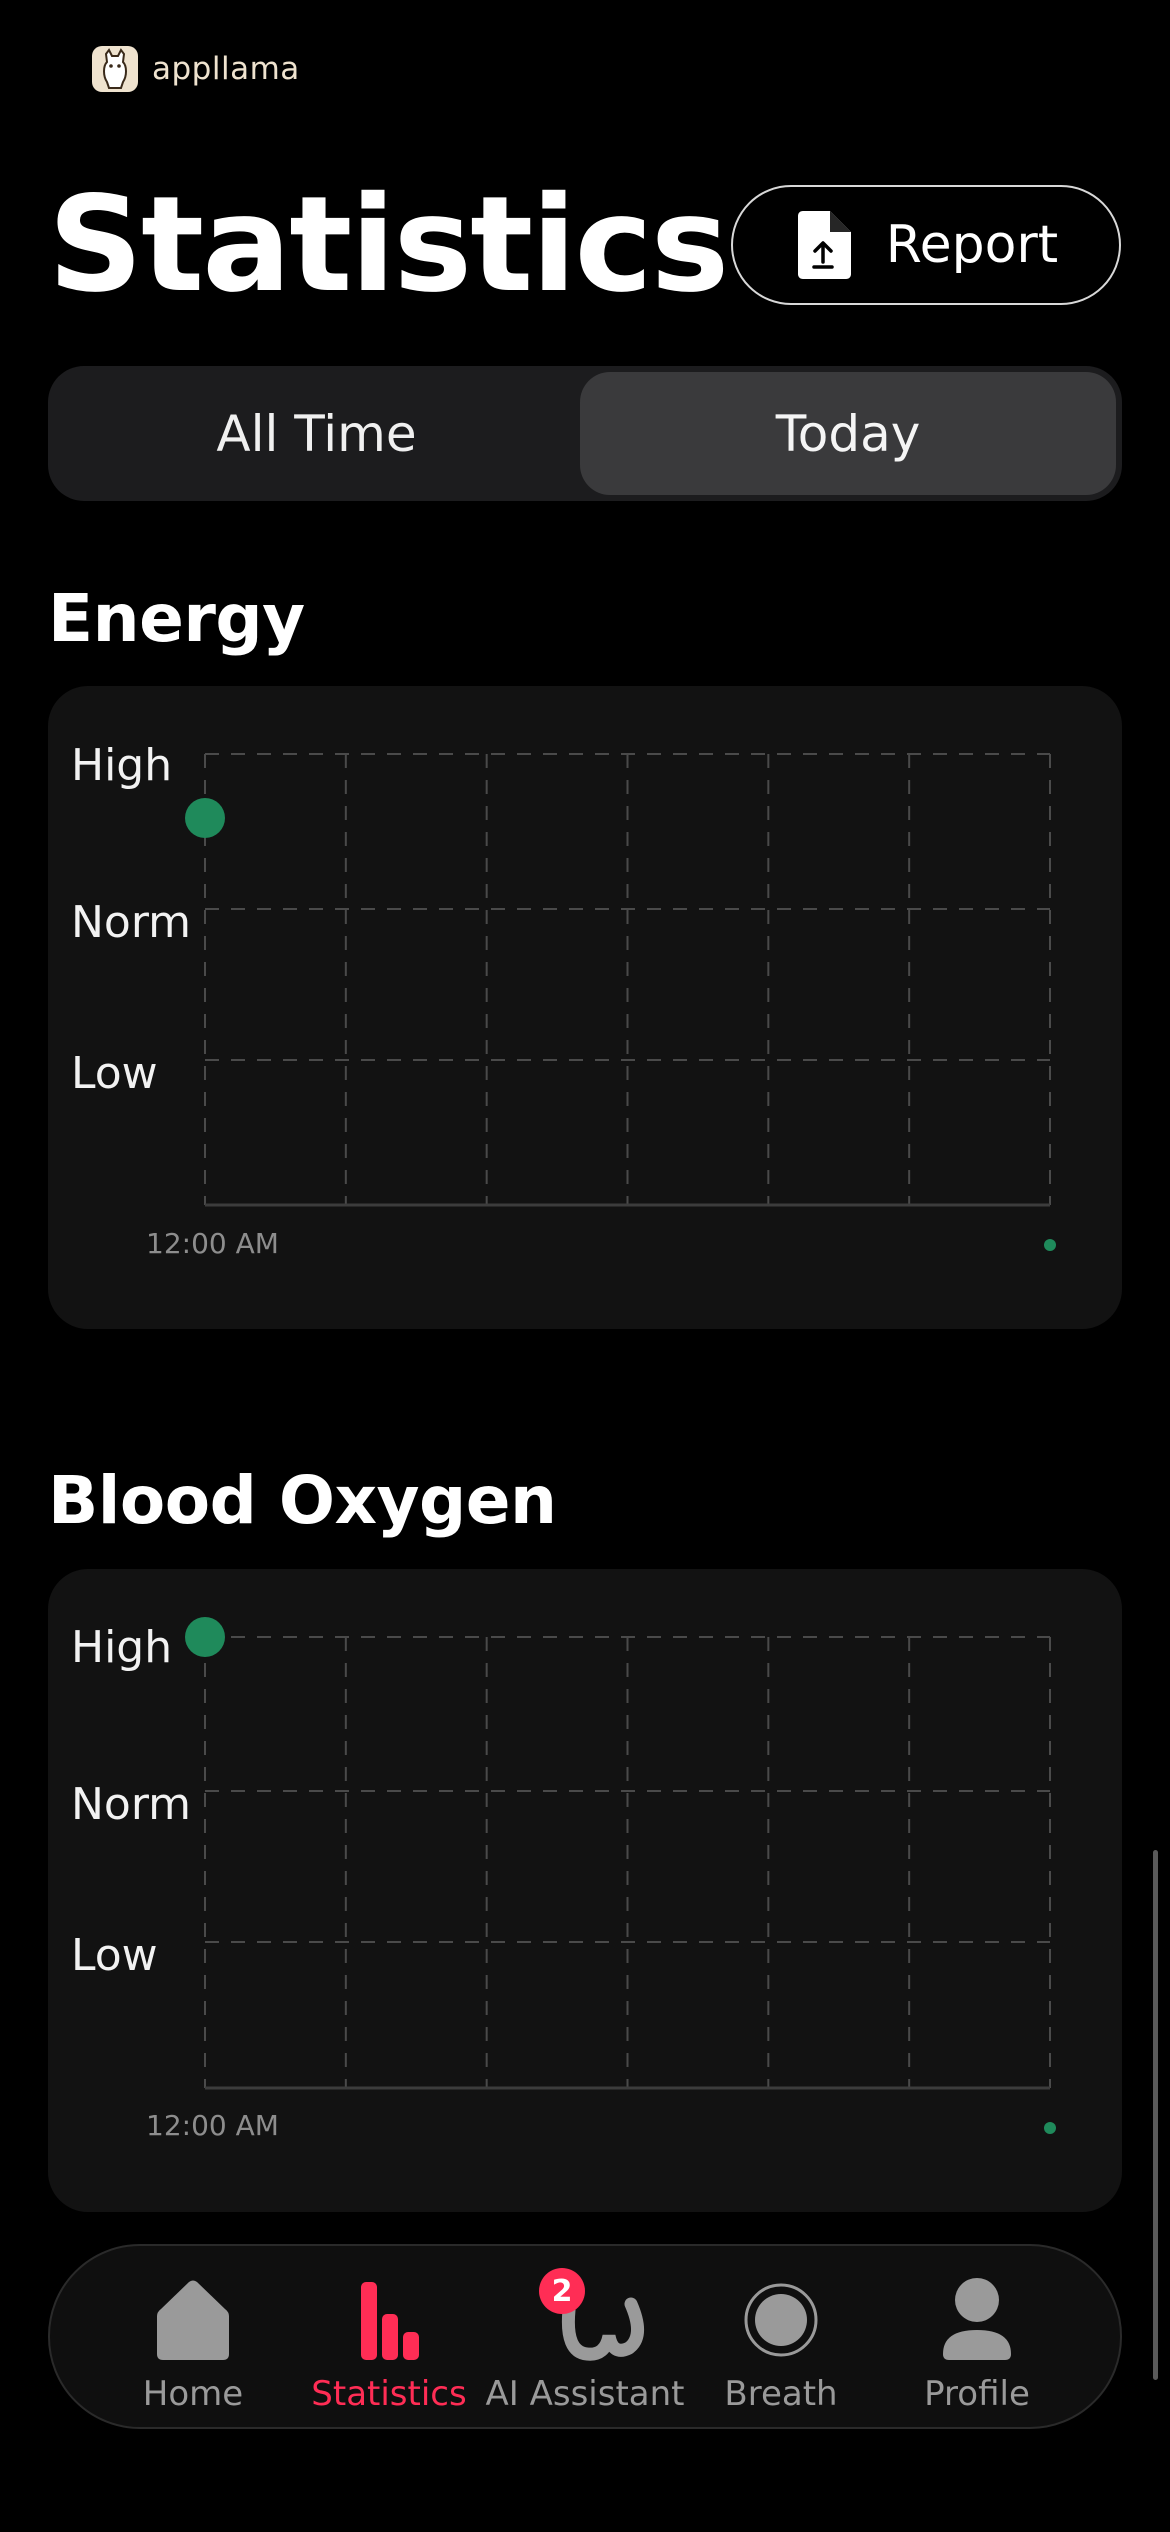  What do you see at coordinates (781, 2320) in the screenshot?
I see `breath-icon` at bounding box center [781, 2320].